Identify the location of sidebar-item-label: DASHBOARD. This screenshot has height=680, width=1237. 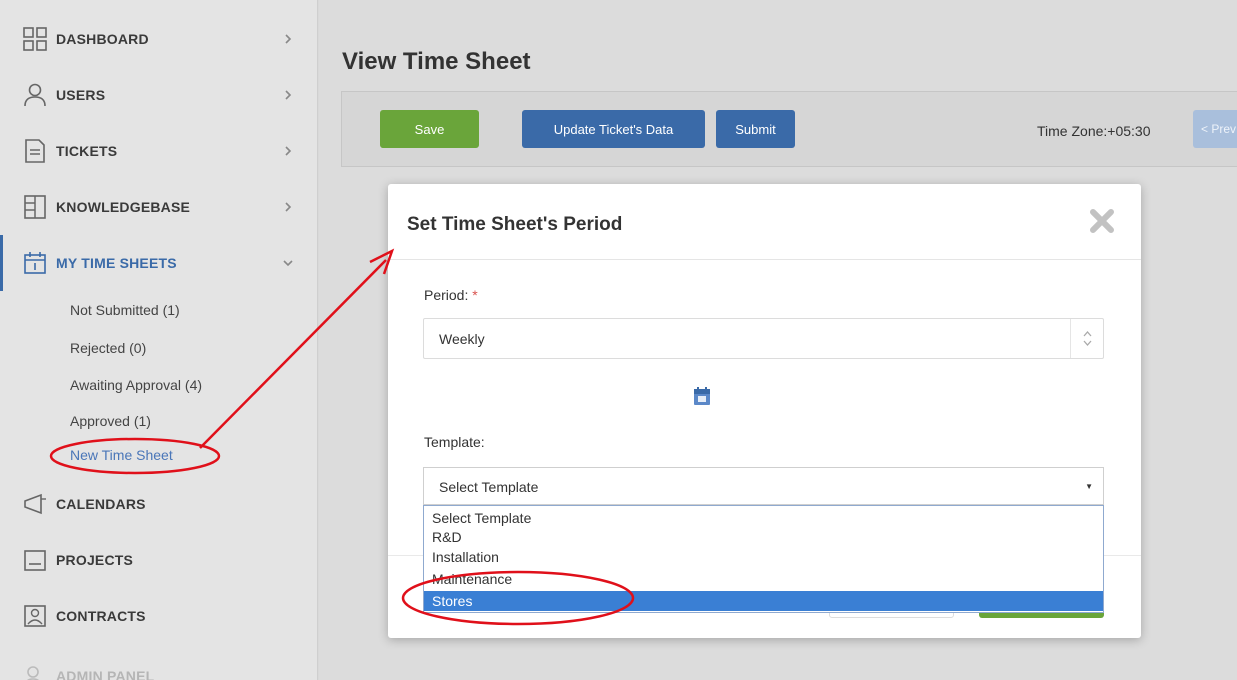
(102, 39).